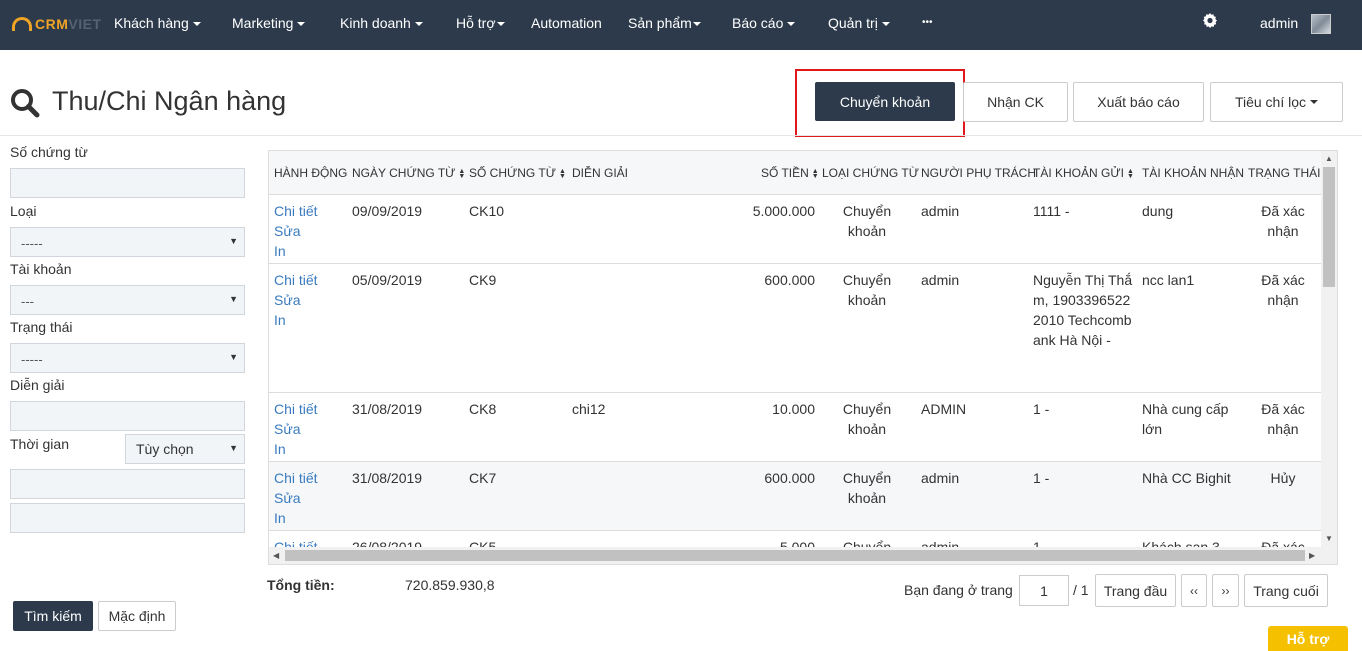 Image resolution: width=1362 pixels, height=651 pixels. What do you see at coordinates (1329, 538) in the screenshot?
I see `scroll-down-icon: ▼` at bounding box center [1329, 538].